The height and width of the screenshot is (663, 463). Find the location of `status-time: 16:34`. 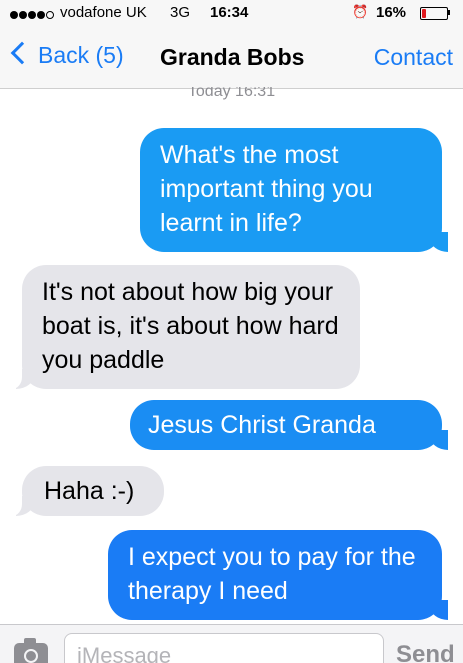

status-time: 16:34 is located at coordinates (229, 12).